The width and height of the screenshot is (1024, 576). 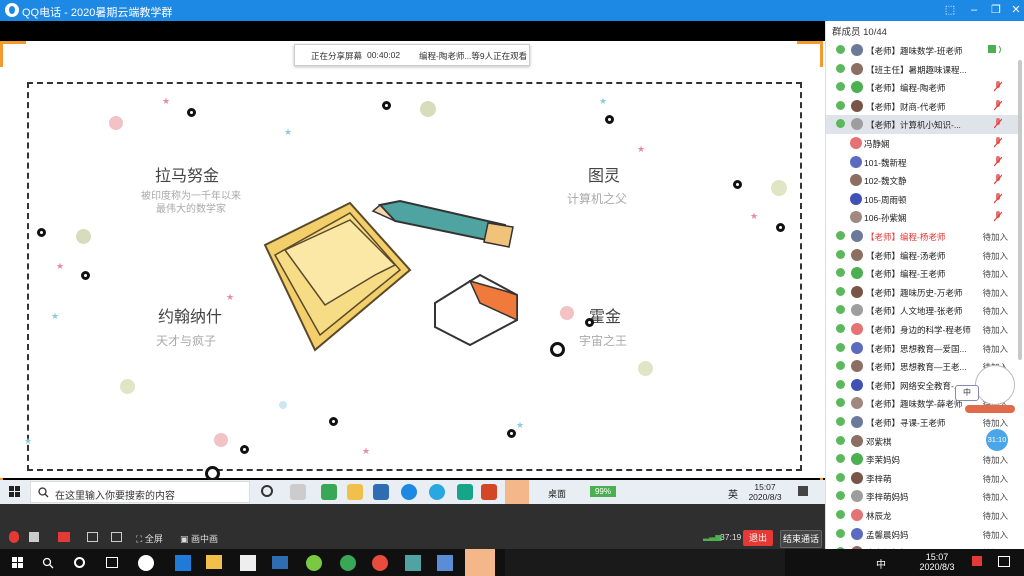 I want to click on demo-icon, so click(x=116, y=537).